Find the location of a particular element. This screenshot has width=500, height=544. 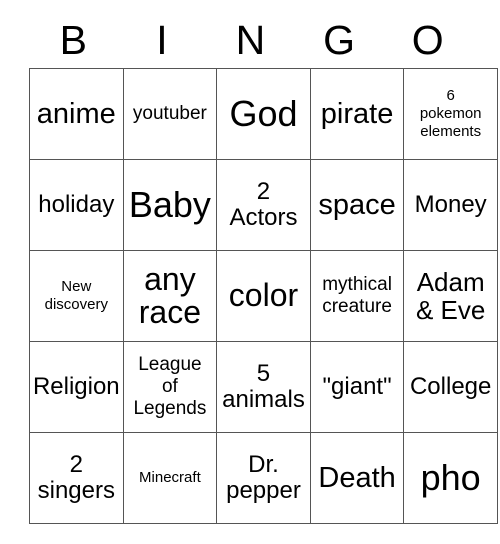

header-letter-b: B is located at coordinates (73, 40).